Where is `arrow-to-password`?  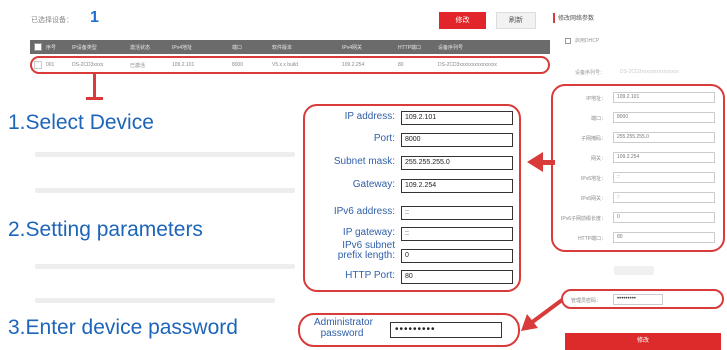 arrow-to-password is located at coordinates (542, 314).